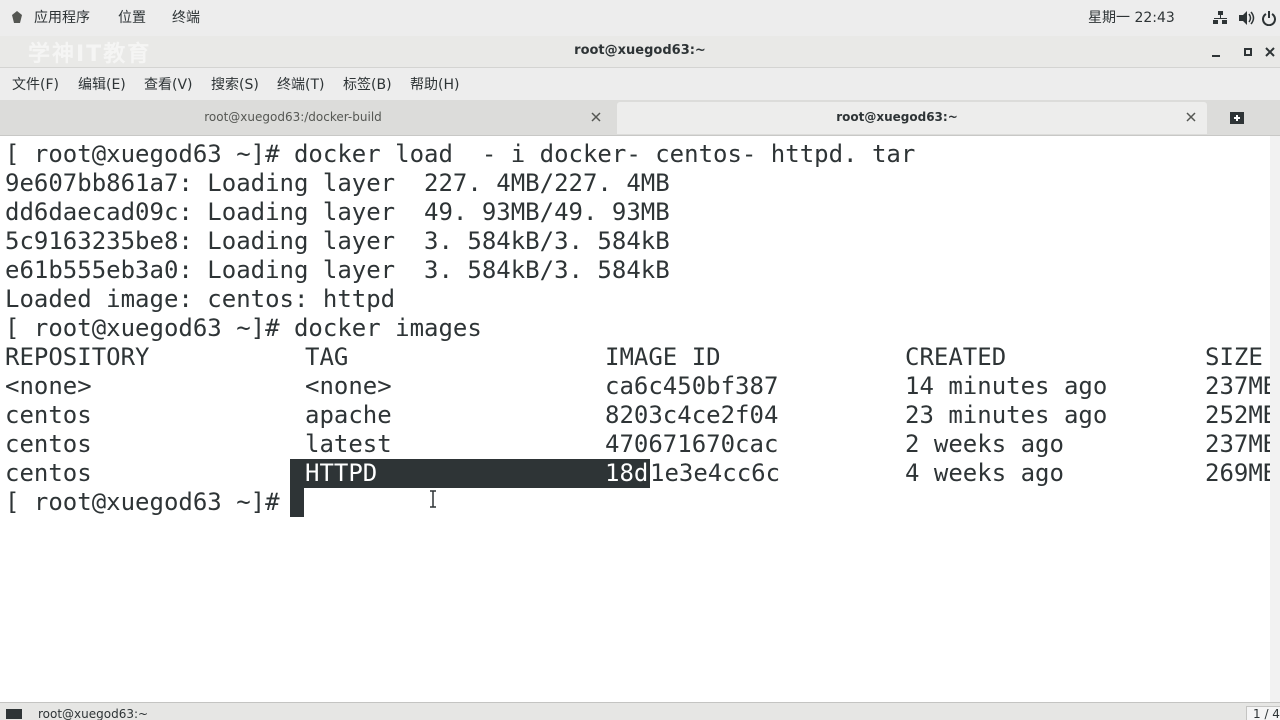 The height and width of the screenshot is (720, 1280). I want to click on terminal-scrollbar, so click(1275, 419).